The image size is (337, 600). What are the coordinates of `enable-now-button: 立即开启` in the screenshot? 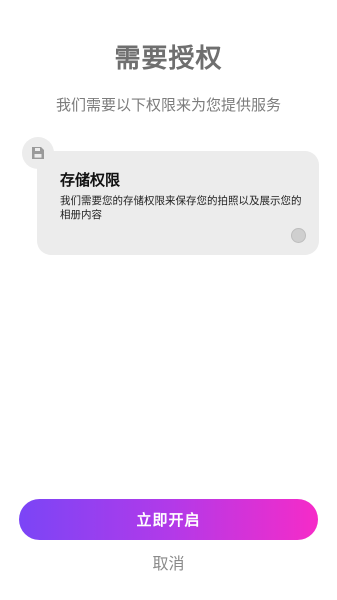 It's located at (168, 519).